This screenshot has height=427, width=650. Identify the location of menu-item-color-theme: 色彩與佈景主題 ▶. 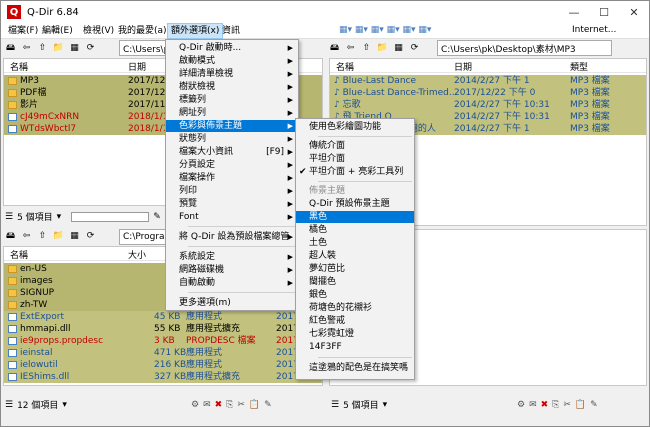
(232, 126).